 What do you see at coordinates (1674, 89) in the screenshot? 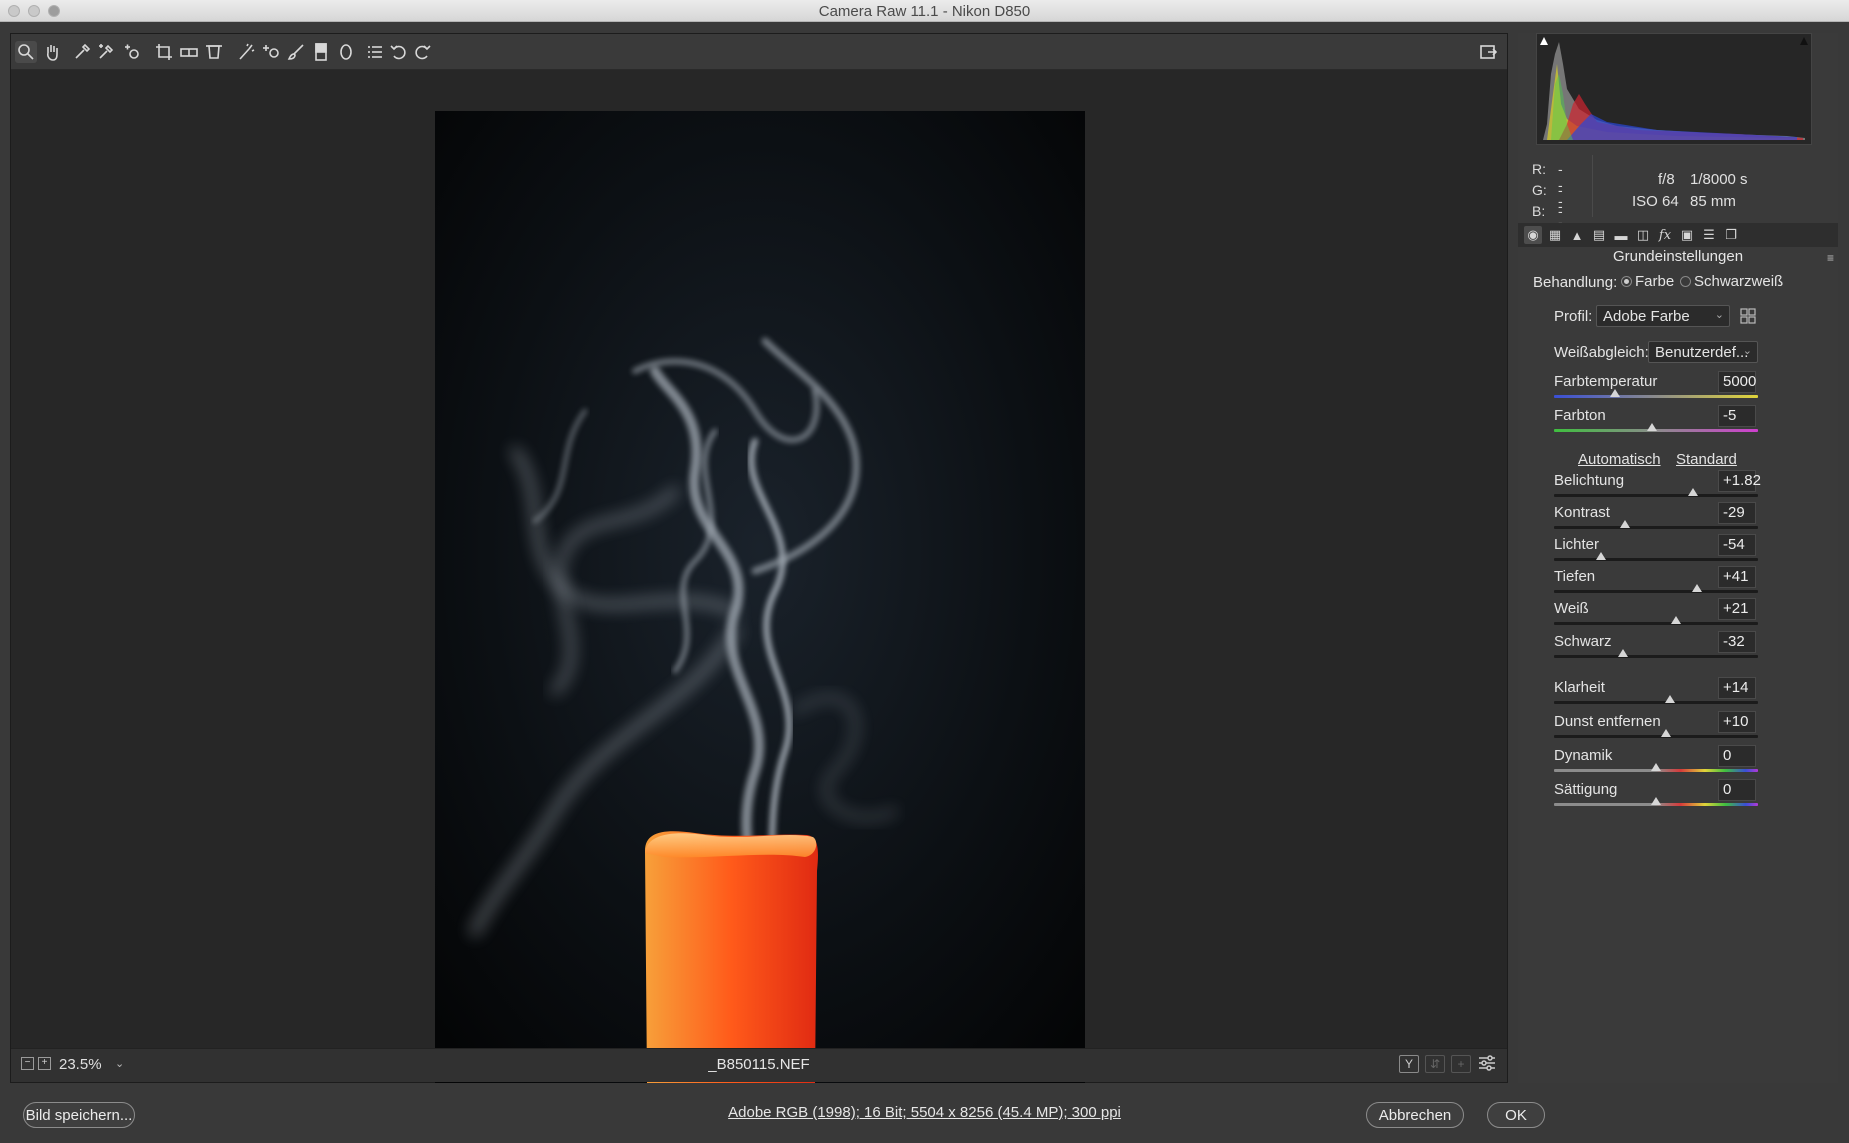
I see `histogram` at bounding box center [1674, 89].